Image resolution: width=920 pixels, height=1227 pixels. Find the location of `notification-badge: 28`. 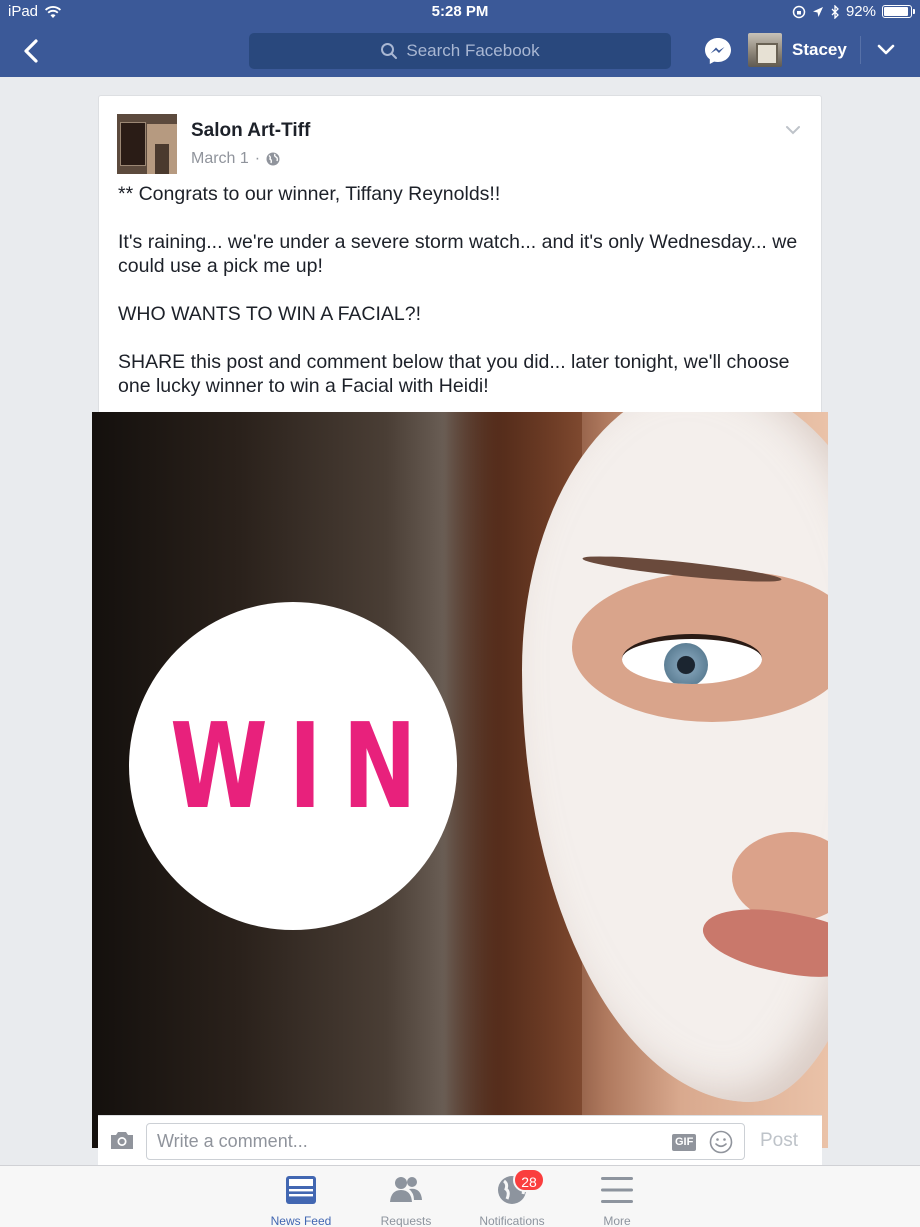

notification-badge: 28 is located at coordinates (529, 1180).